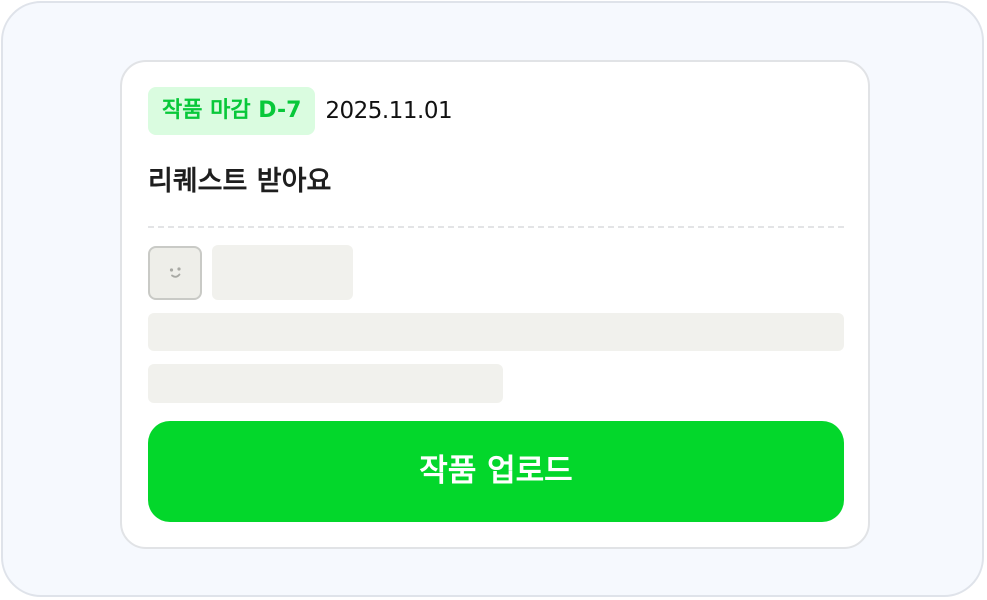 The image size is (987, 600). I want to click on smiley-placeholder-icon, so click(175, 272).